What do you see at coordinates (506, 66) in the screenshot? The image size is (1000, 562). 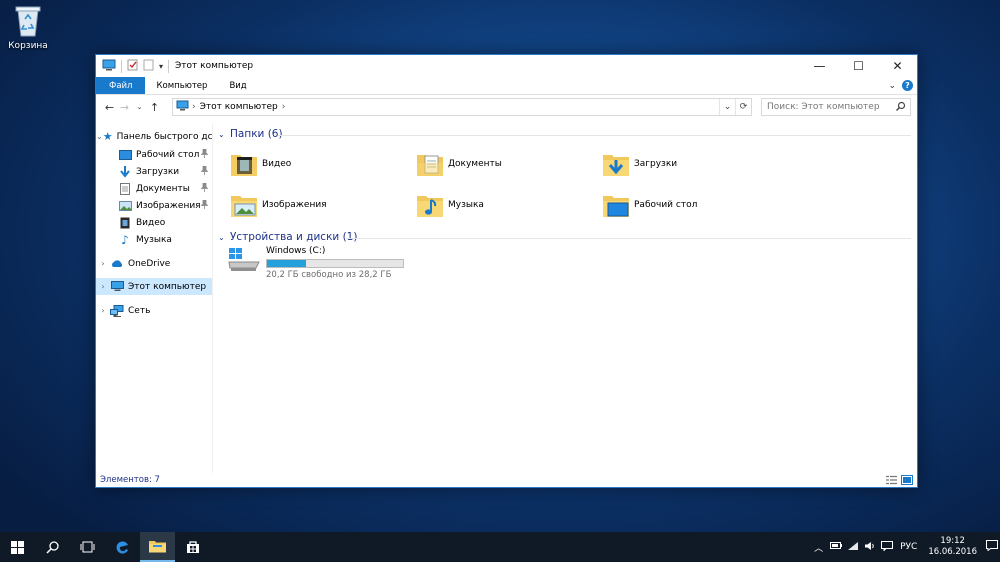 I see `title-bar: ▾ Этот компьютер — ☐ ✕` at bounding box center [506, 66].